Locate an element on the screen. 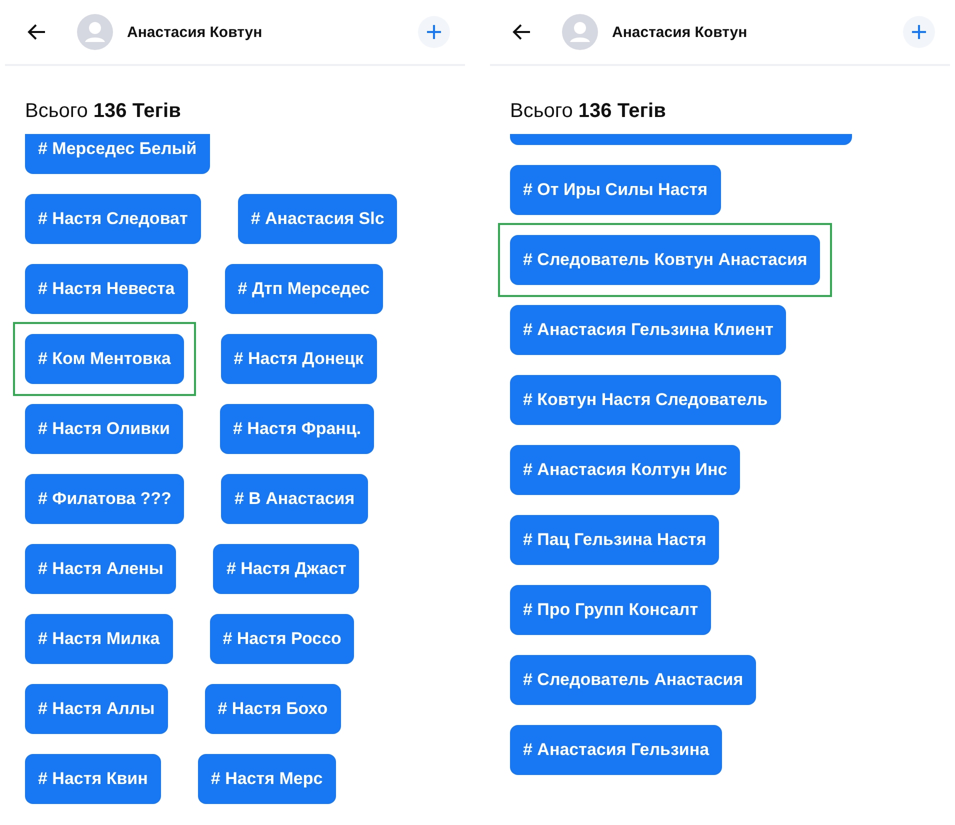 The image size is (955, 825). tag: # Настя Аллы is located at coordinates (96, 709).